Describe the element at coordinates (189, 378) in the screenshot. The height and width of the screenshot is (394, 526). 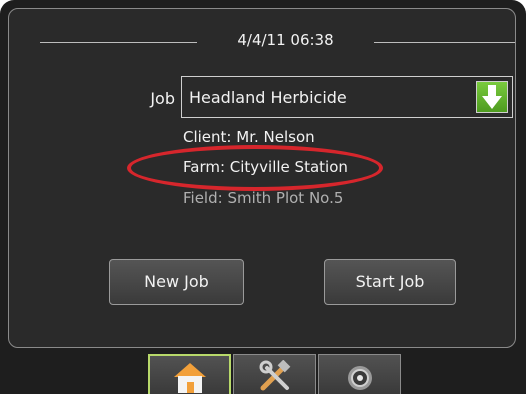
I see `home-icon` at that location.